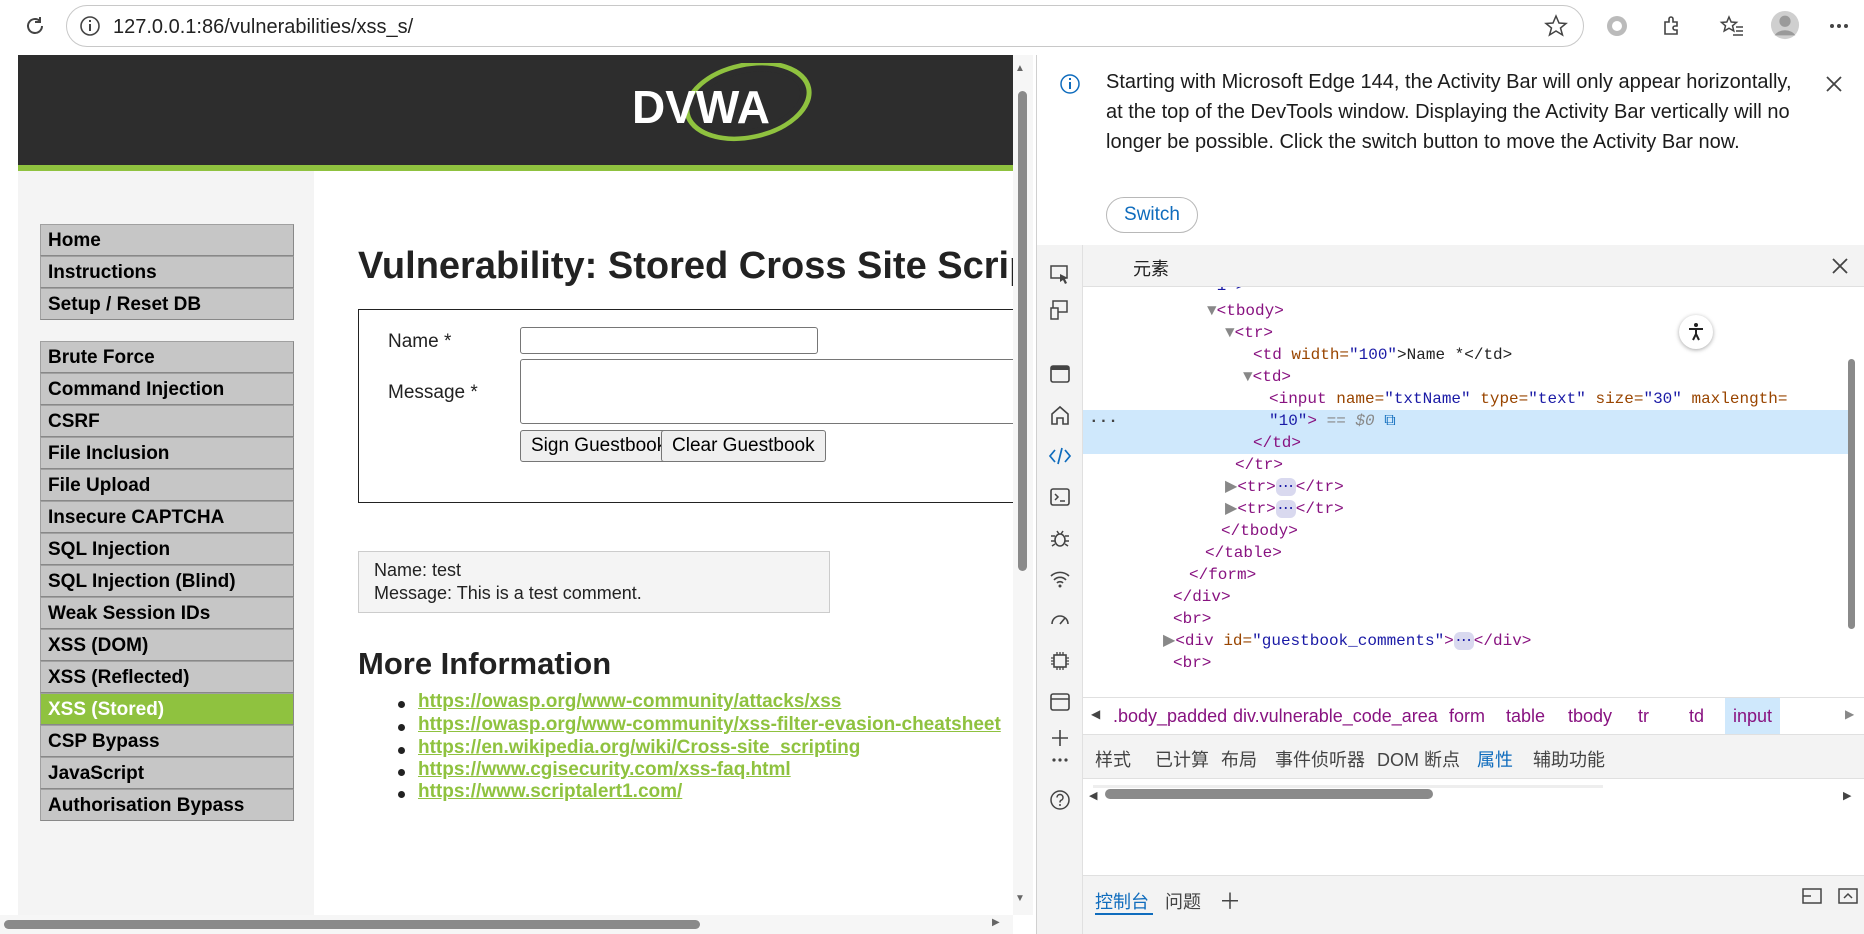 The width and height of the screenshot is (1864, 934). I want to click on sidebar-item-file-upload: File Upload, so click(167, 485).